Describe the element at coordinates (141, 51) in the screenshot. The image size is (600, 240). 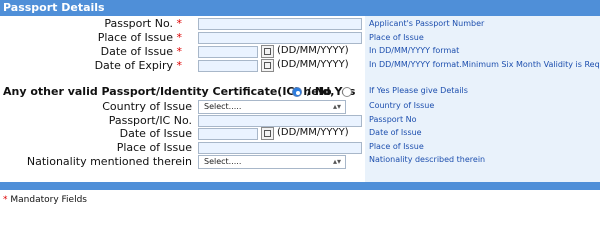
I see `date-of-issue-label: Date of Issue *` at that location.